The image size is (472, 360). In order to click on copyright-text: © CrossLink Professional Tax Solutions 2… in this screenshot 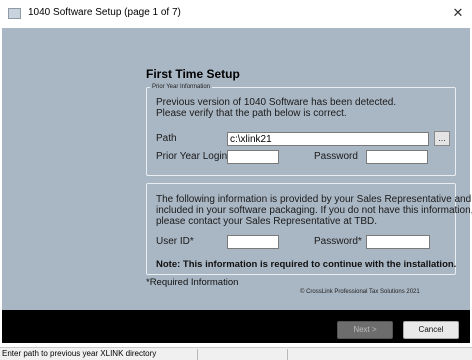, I will do `click(360, 292)`.